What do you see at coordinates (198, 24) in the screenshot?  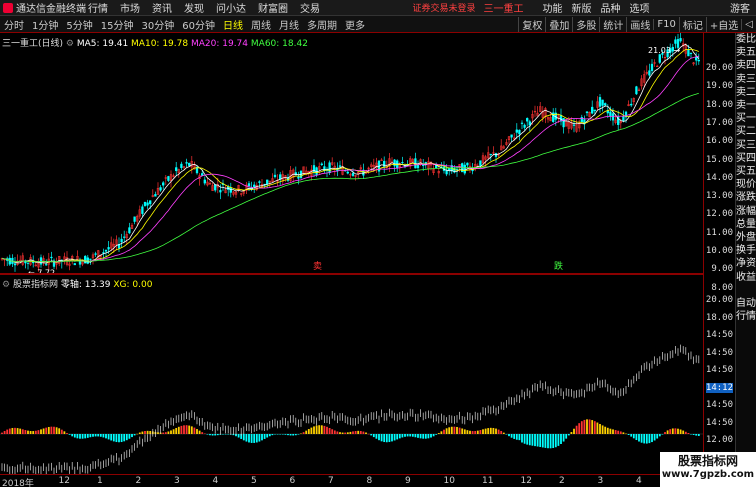 I see `period-60min: 60分钟` at bounding box center [198, 24].